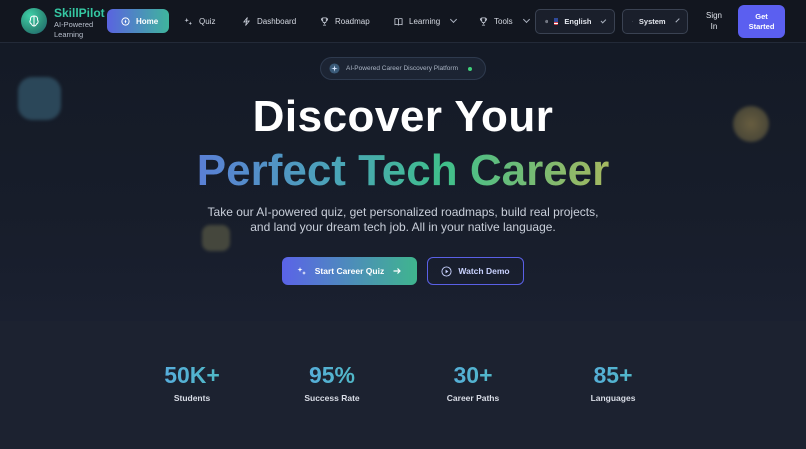  Describe the element at coordinates (469, 68) in the screenshot. I see `status-dot` at that location.